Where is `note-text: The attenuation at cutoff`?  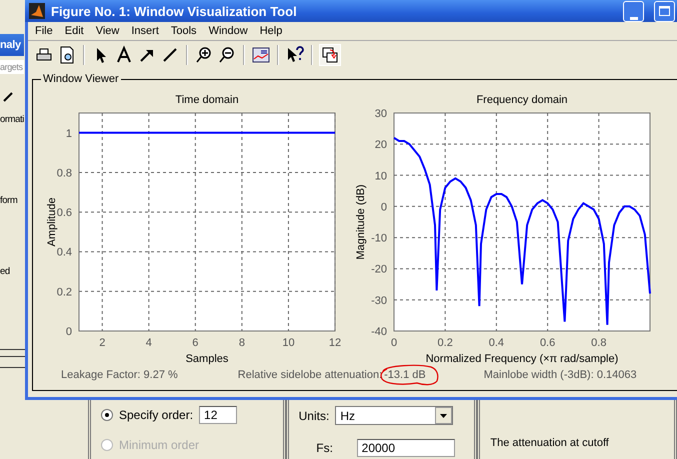
note-text: The attenuation at cutoff is located at coordinates (550, 443).